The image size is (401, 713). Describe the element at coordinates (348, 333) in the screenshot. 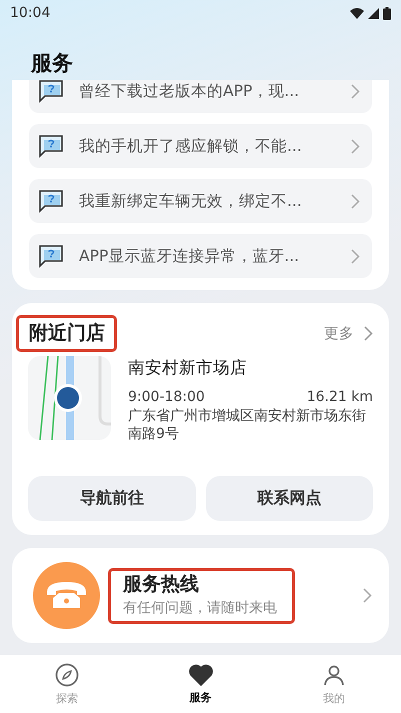

I see `more-link: 更多` at that location.